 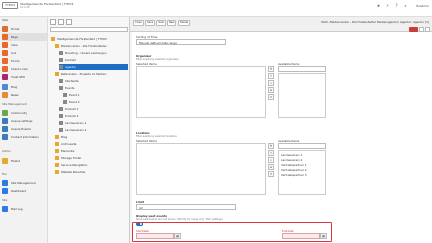 What do you see at coordinates (405, 5) in the screenshot?
I see `search-icon: ⌕` at bounding box center [405, 5].